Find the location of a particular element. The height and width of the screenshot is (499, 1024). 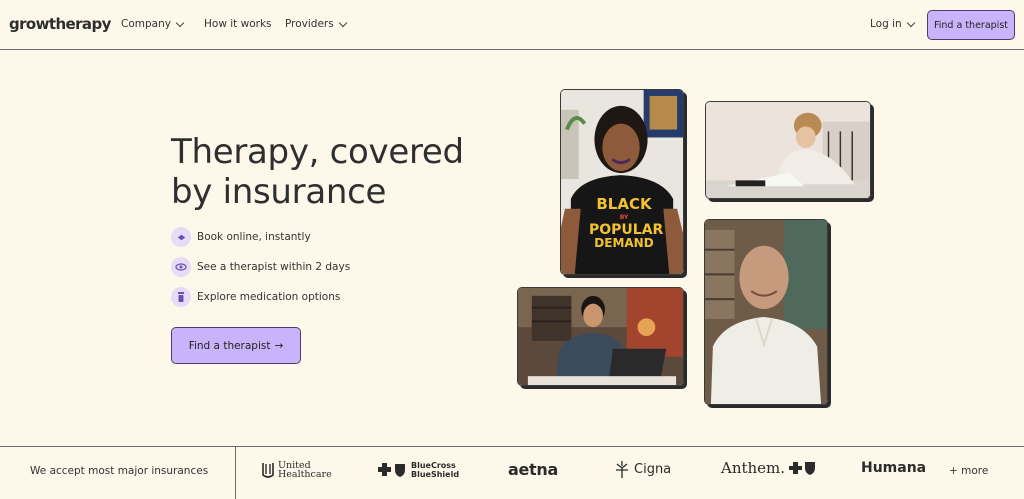

shirt-word: BLACK is located at coordinates (624, 204).